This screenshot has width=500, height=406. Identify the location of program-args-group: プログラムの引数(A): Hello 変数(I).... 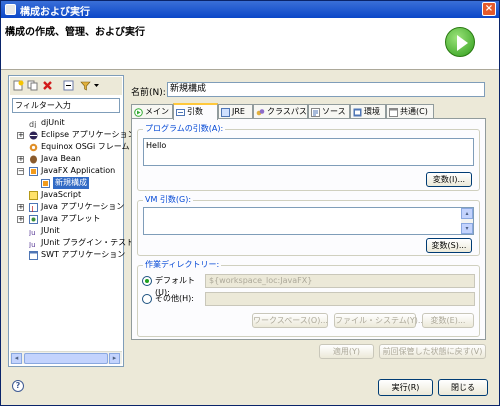
(308, 157).